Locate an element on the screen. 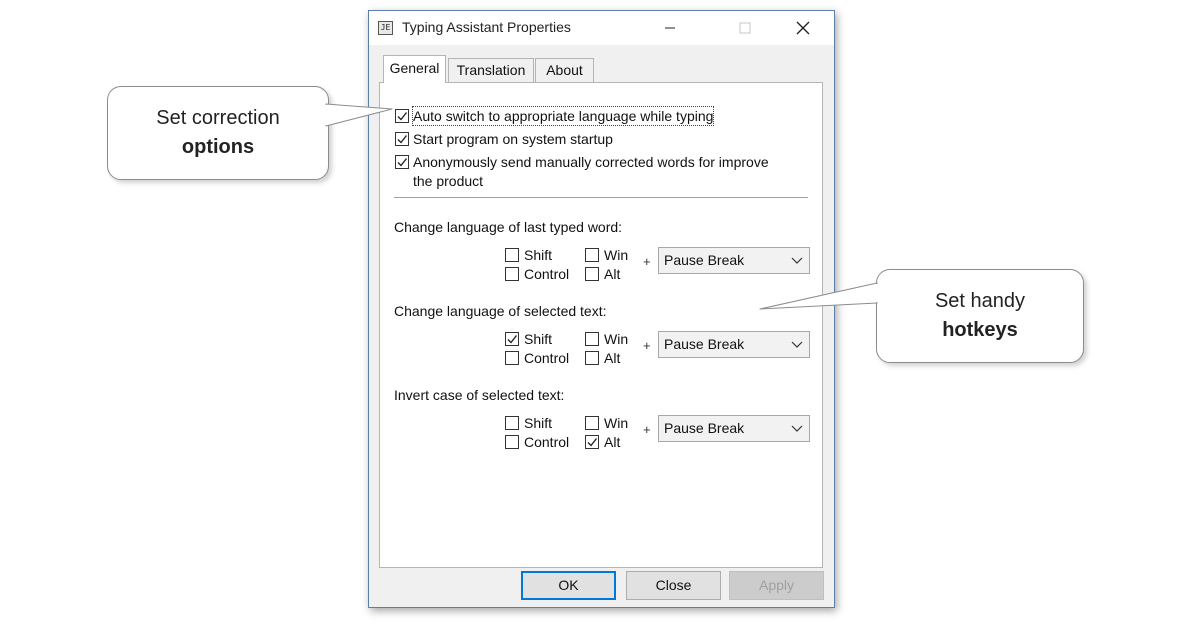  window-title: Typing Assistant Properties is located at coordinates (486, 27).